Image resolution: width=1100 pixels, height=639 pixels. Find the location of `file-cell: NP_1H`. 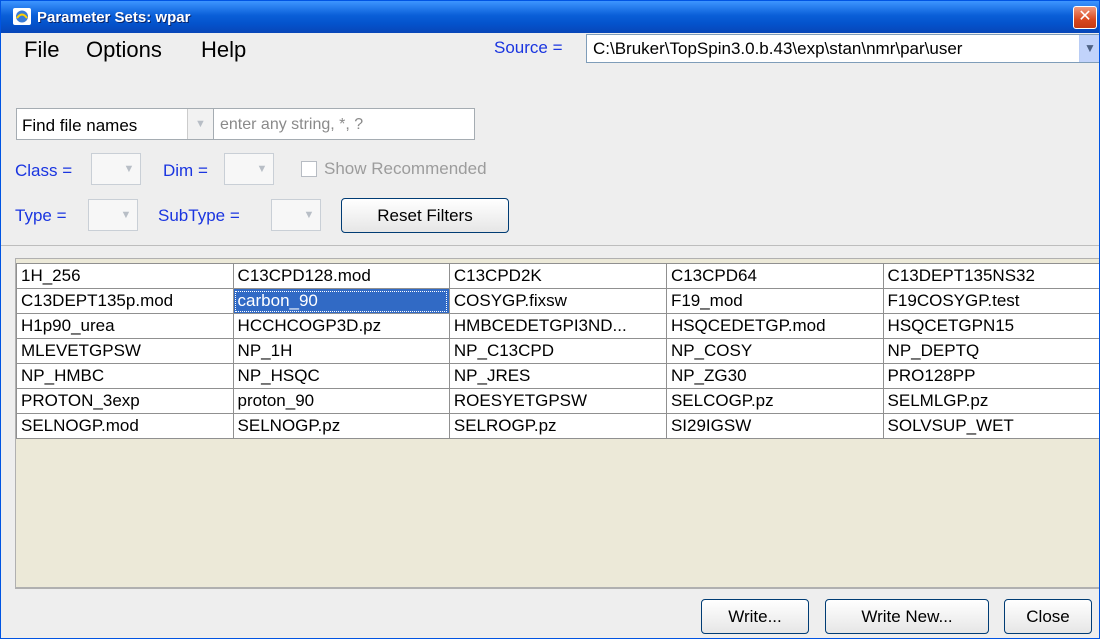

file-cell: NP_1H is located at coordinates (341, 351).